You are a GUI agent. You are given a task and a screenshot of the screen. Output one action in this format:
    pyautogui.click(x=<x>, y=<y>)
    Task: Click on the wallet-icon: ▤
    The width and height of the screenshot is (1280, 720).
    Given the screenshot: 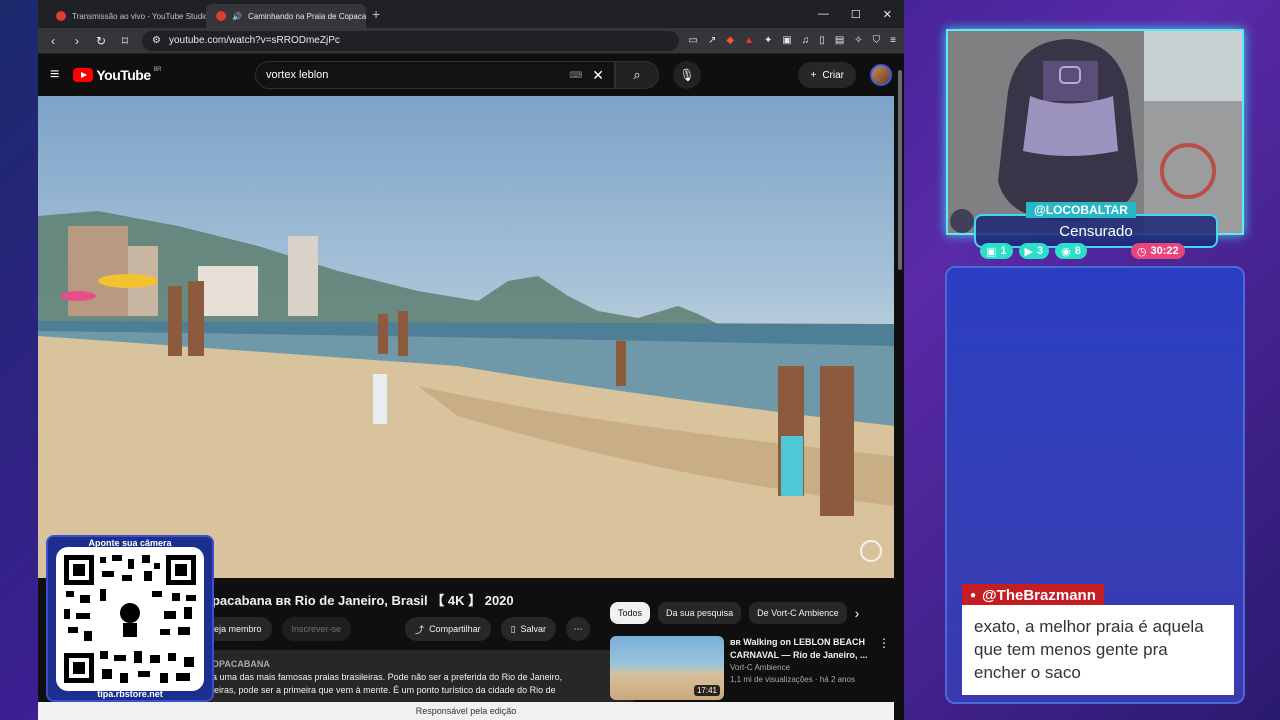 What is the action you would take?
    pyautogui.click(x=839, y=40)
    